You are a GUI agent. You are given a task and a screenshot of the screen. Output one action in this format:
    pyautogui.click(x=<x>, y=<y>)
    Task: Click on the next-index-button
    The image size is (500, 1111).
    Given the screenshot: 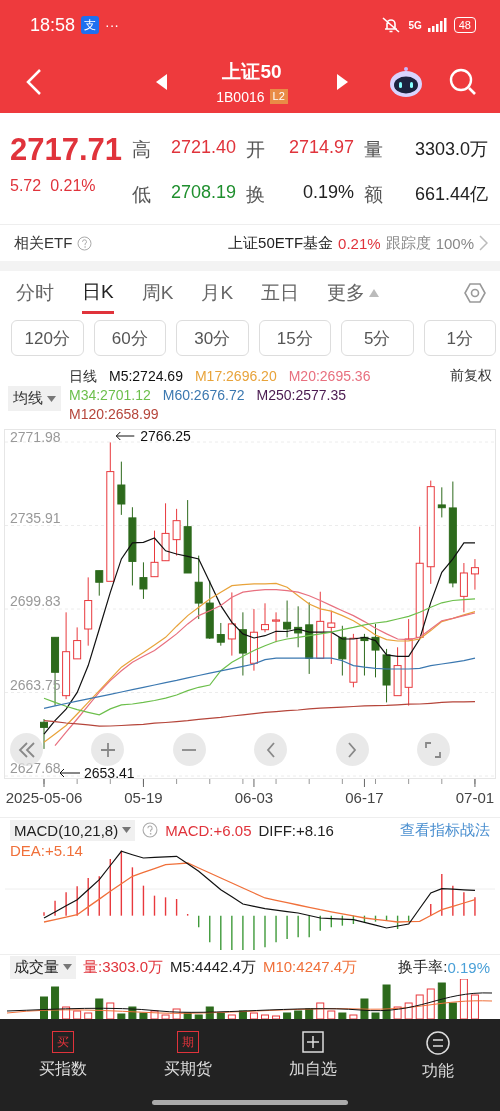 What is the action you would take?
    pyautogui.click(x=342, y=81)
    